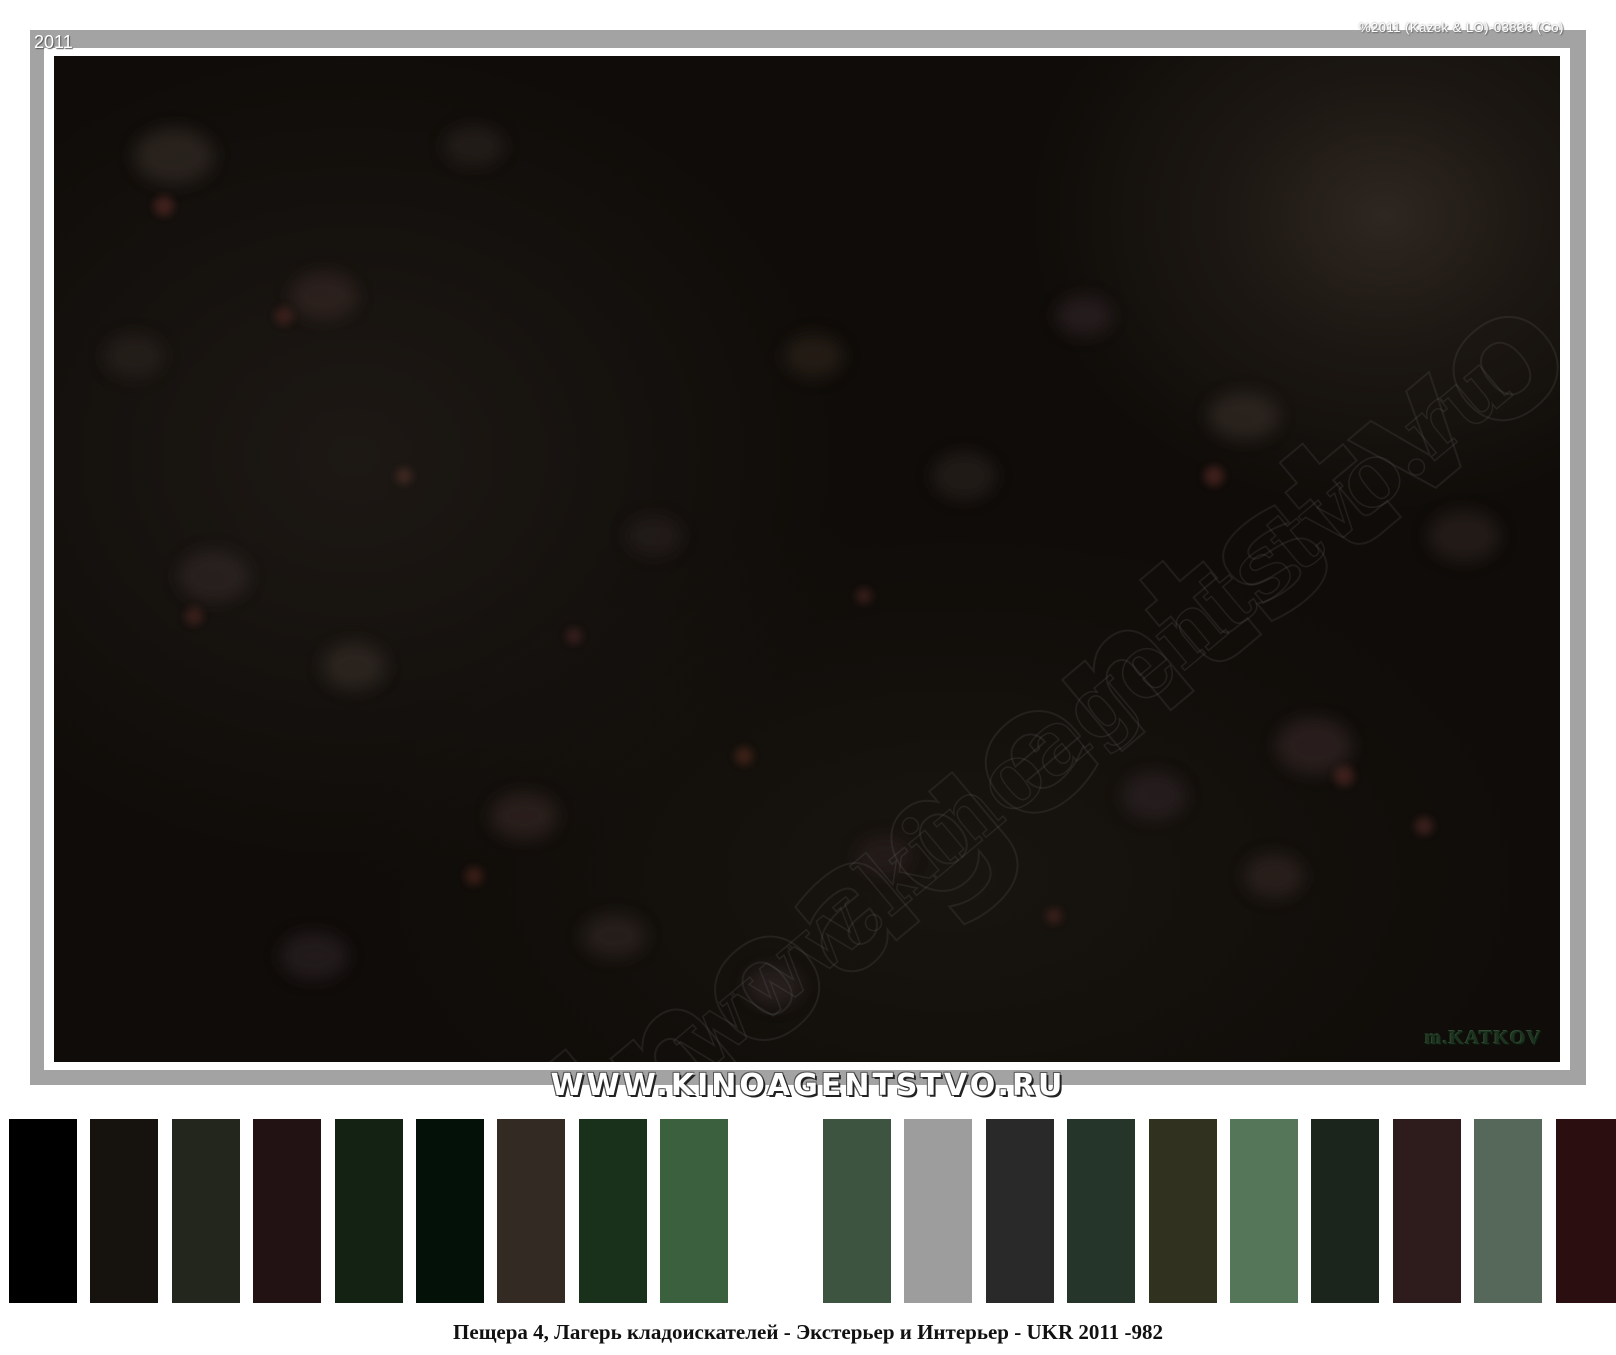 This screenshot has width=1616, height=1355. I want to click on copyright-label: %2011 (Kazek & LO)-03836 (Co), so click(1461, 27).